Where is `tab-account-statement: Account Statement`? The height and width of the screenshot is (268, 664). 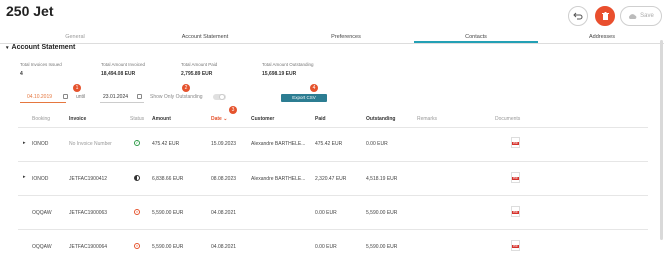 tab-account-statement: Account Statement is located at coordinates (205, 37).